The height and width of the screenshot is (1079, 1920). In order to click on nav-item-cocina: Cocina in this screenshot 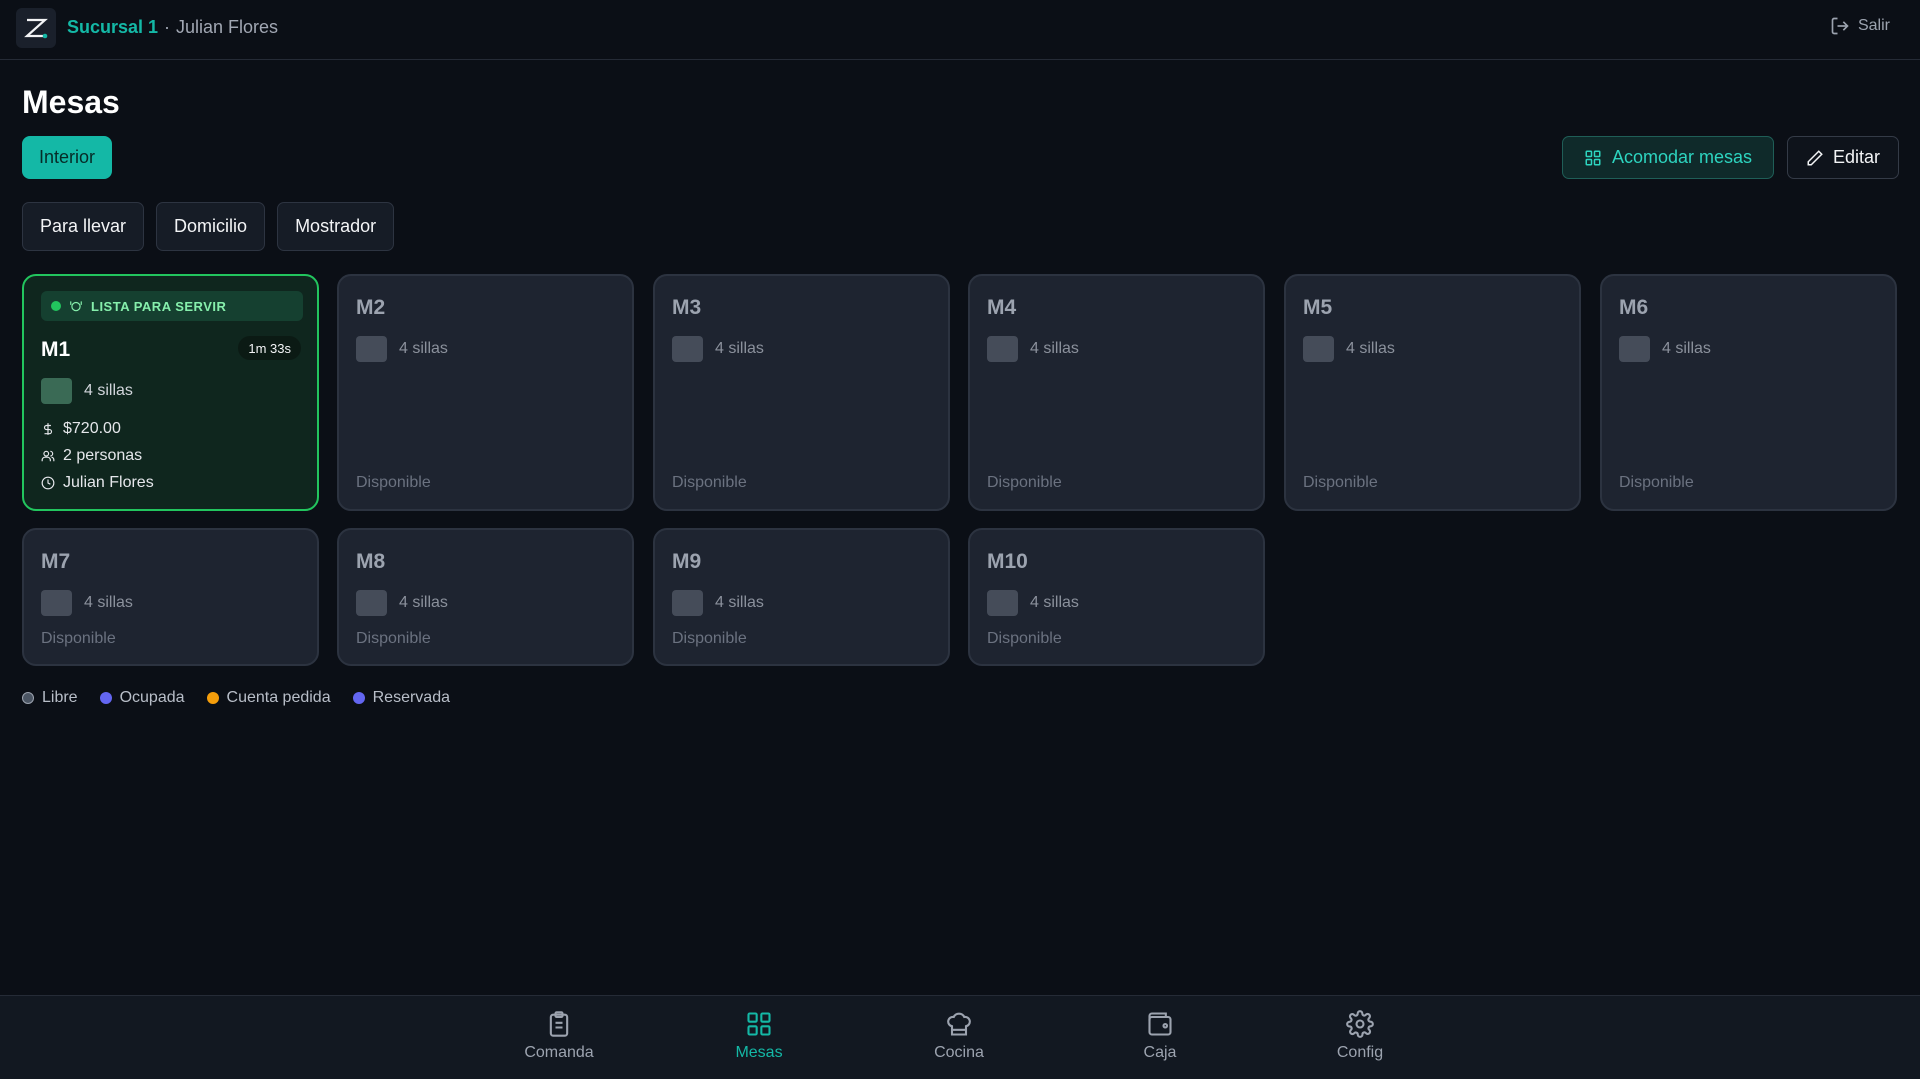, I will do `click(959, 1036)`.